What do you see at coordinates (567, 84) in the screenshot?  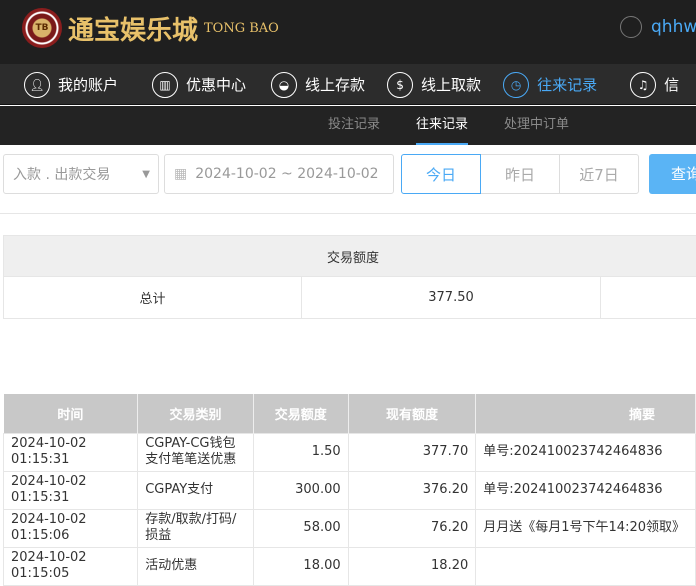 I see `nav-label: 往来记录` at bounding box center [567, 84].